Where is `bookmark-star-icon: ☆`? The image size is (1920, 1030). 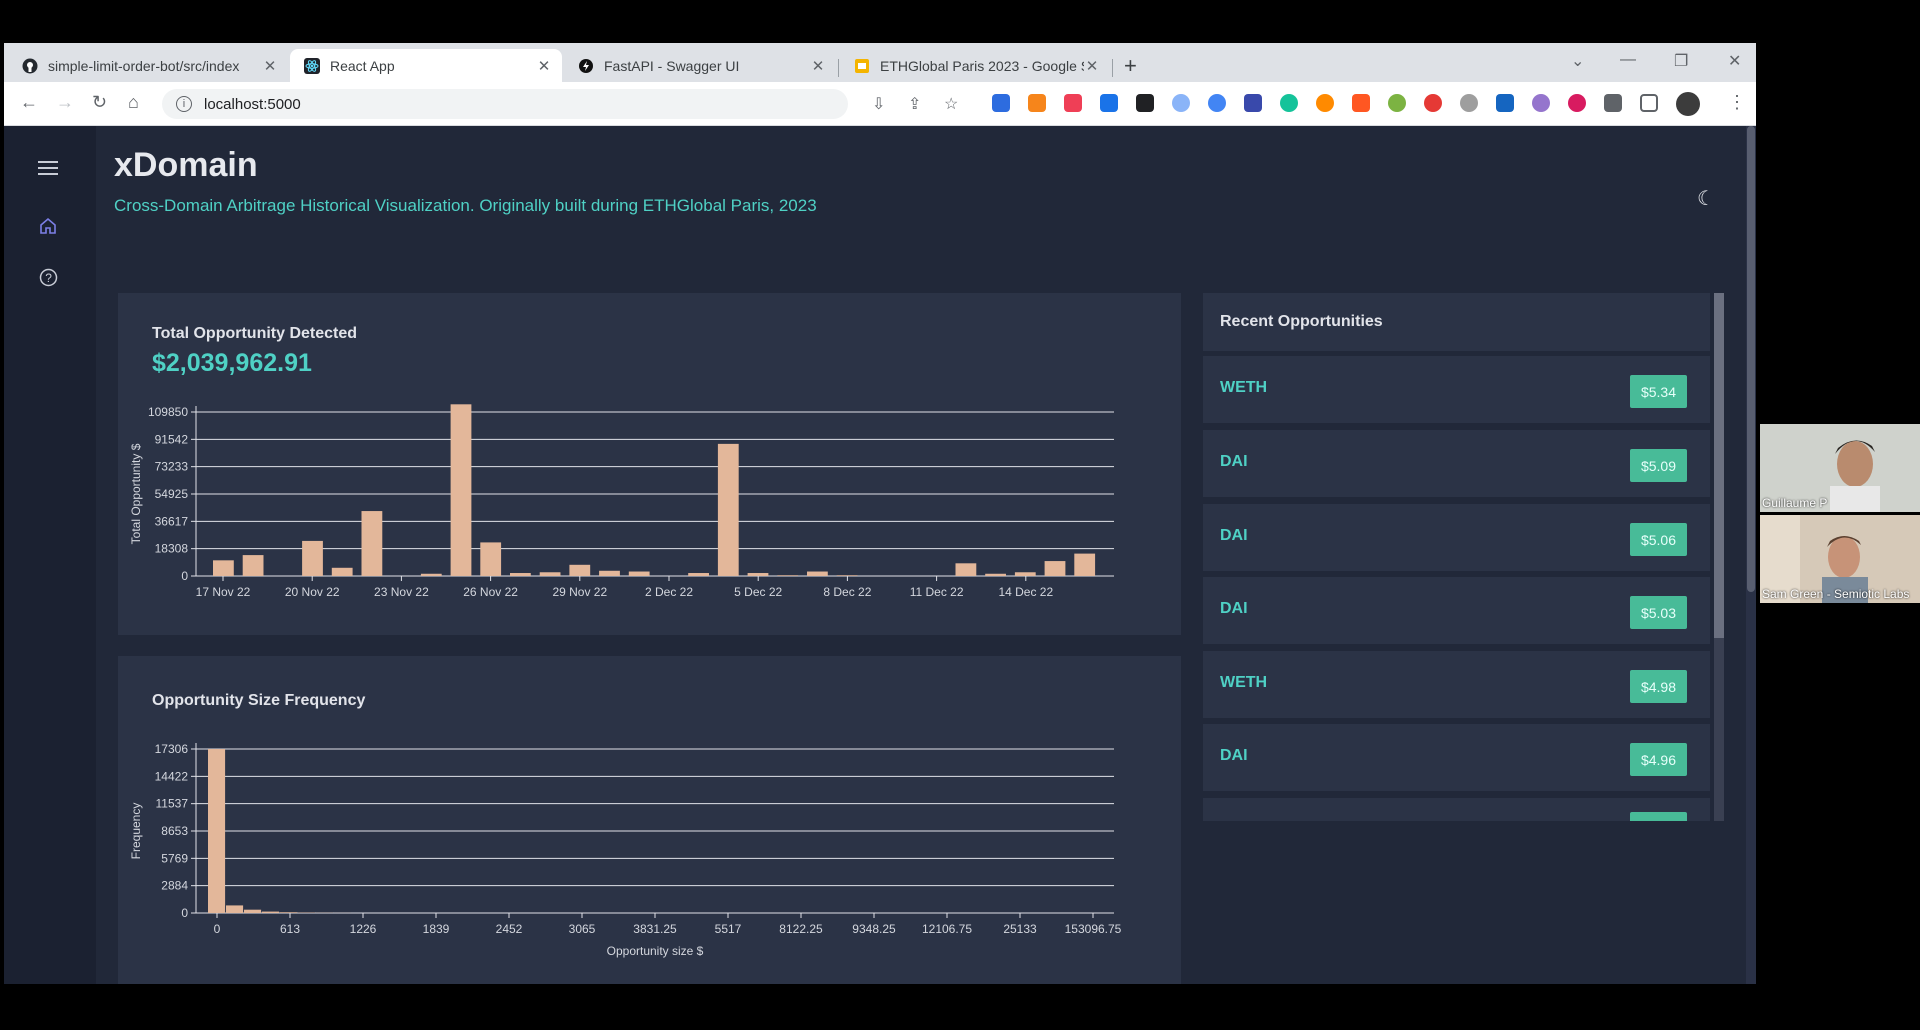
bookmark-star-icon: ☆ is located at coordinates (951, 104).